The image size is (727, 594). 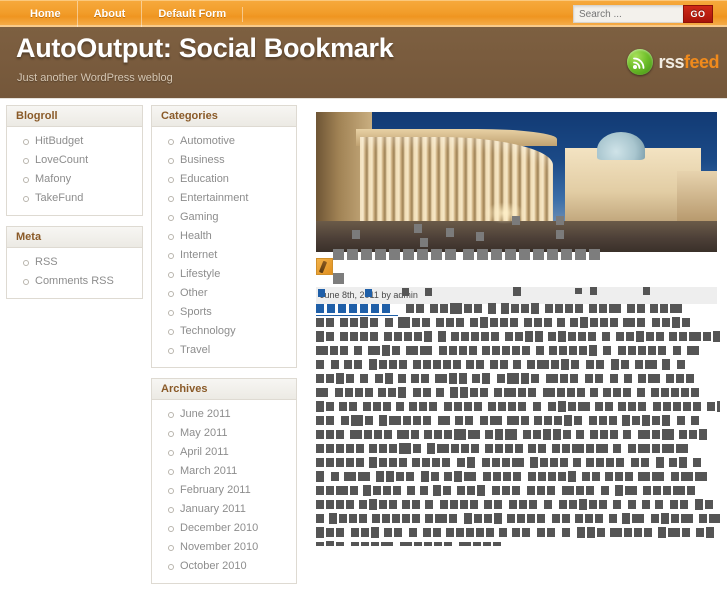 What do you see at coordinates (196, 236) in the screenshot?
I see `list-item-label: Health` at bounding box center [196, 236].